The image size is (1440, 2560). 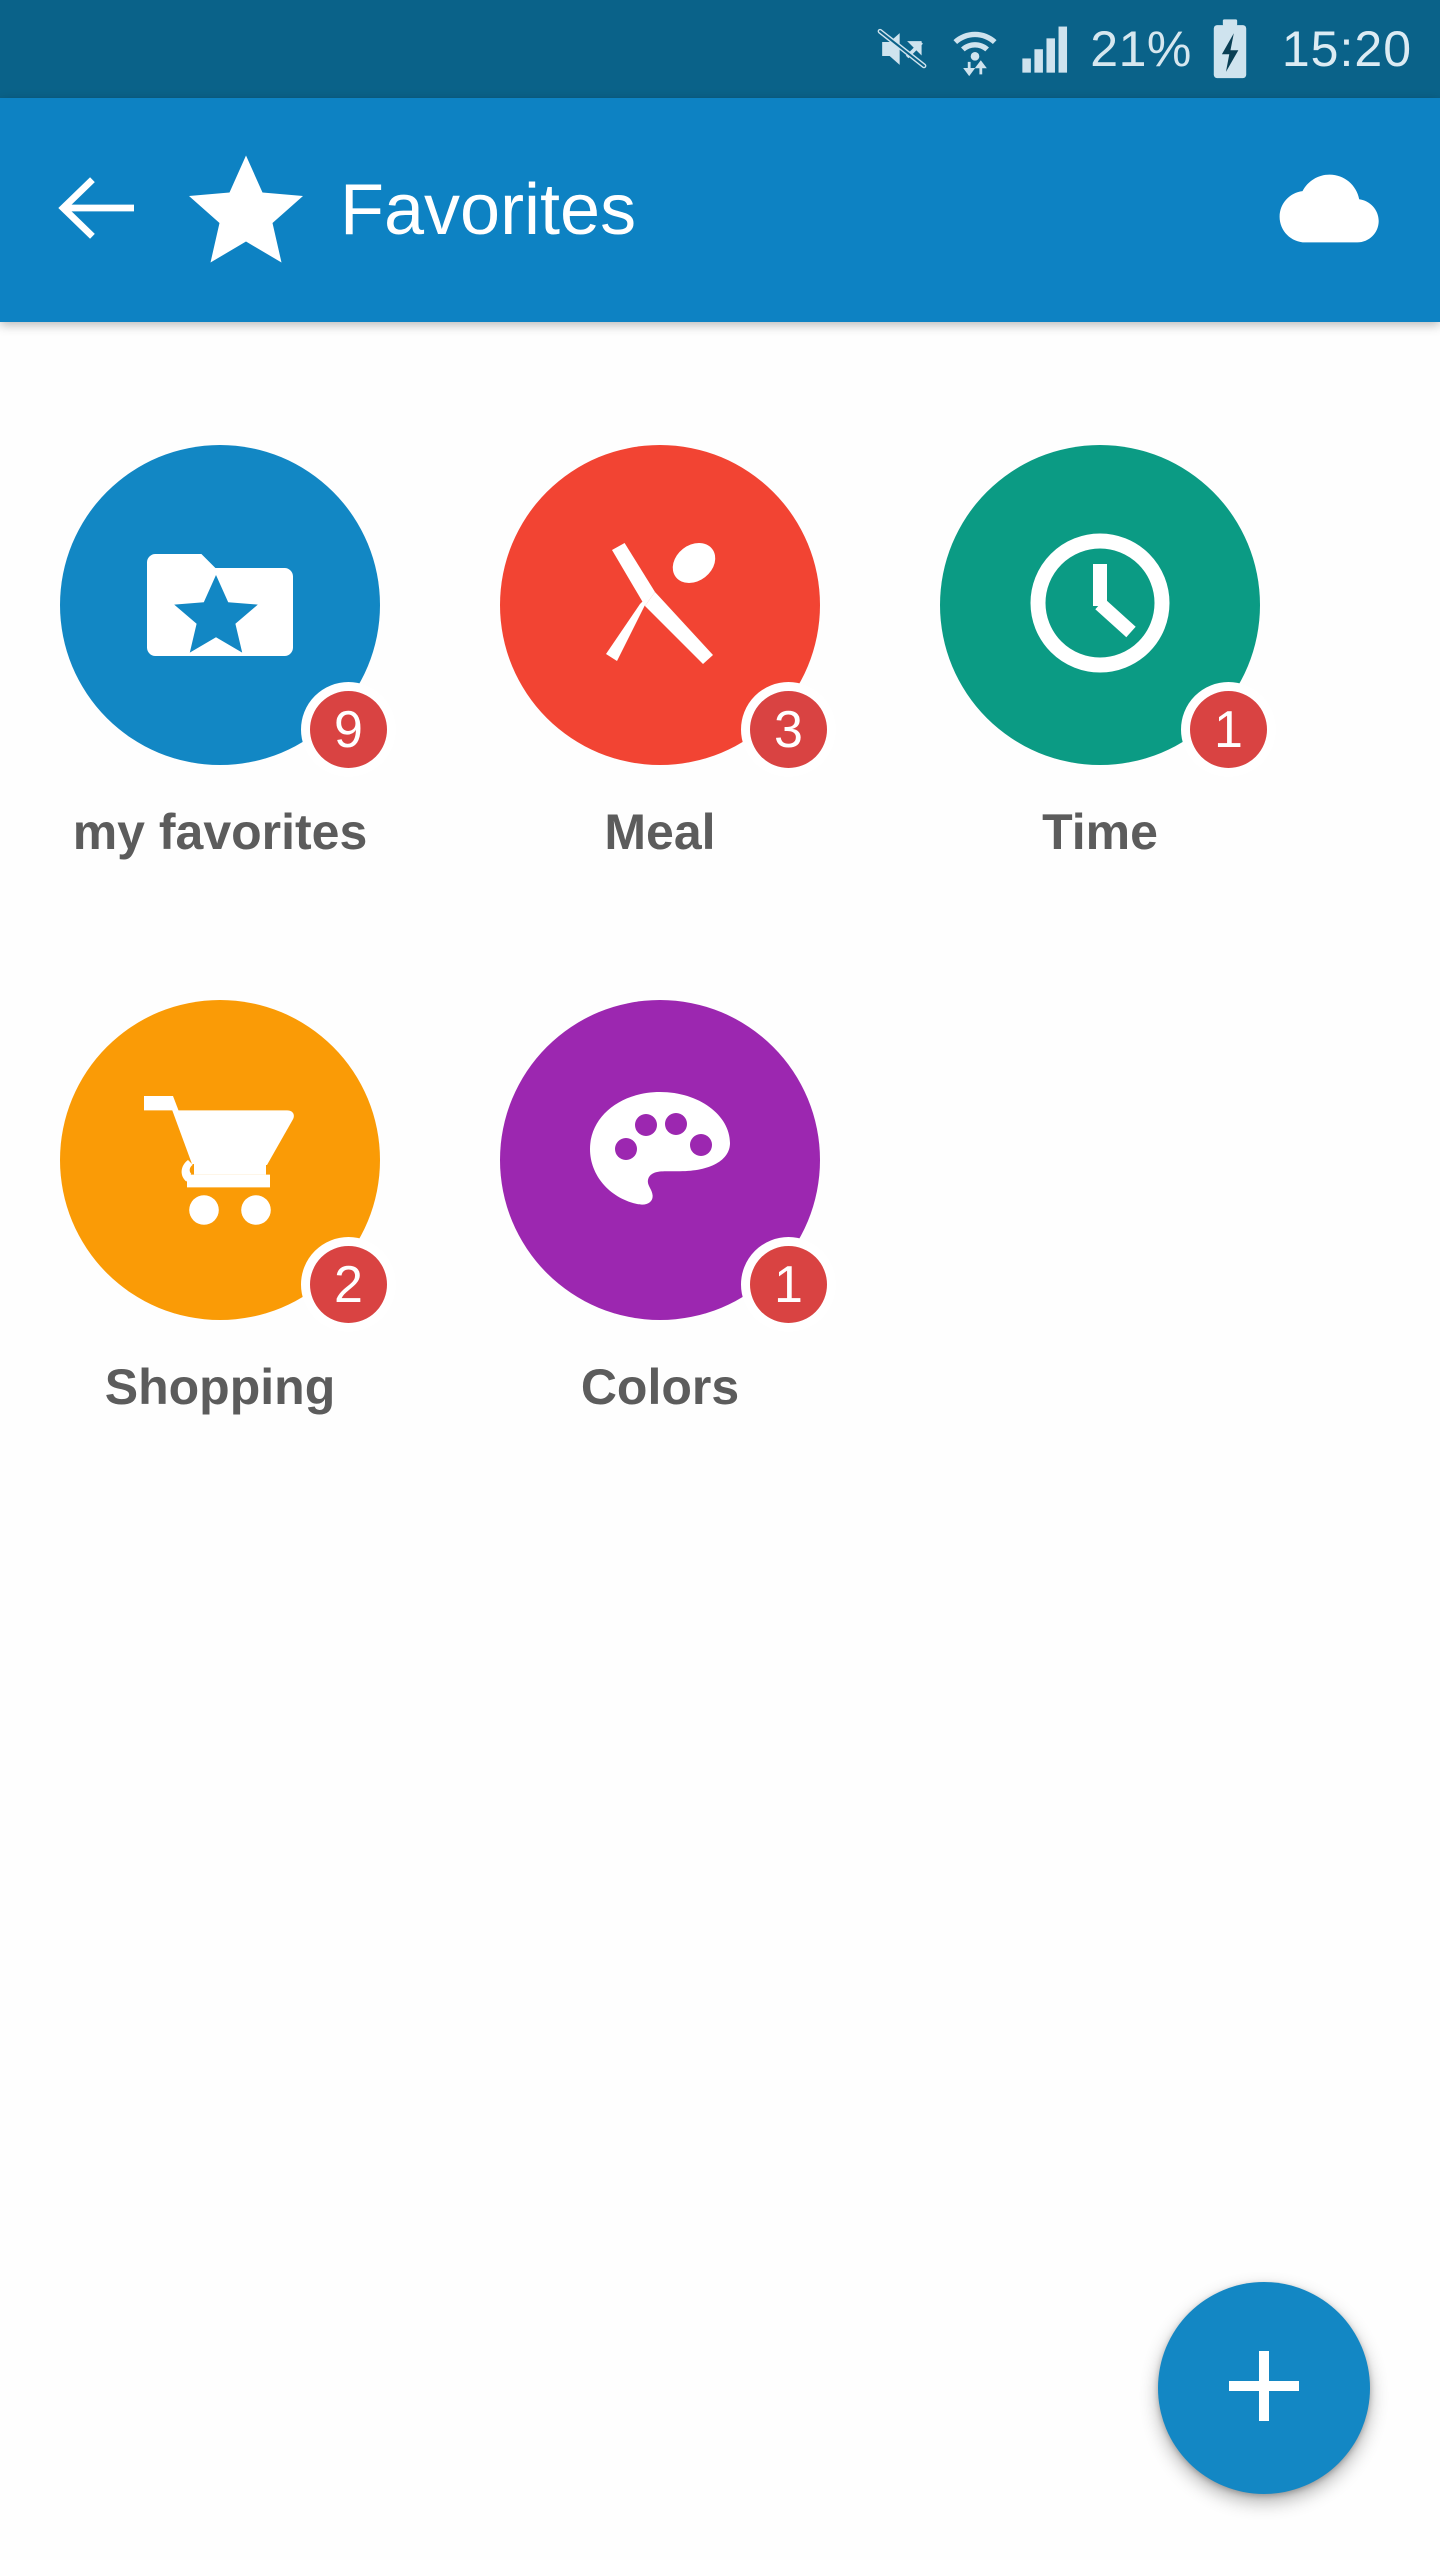 What do you see at coordinates (902, 49) in the screenshot?
I see `volume-mute-icon` at bounding box center [902, 49].